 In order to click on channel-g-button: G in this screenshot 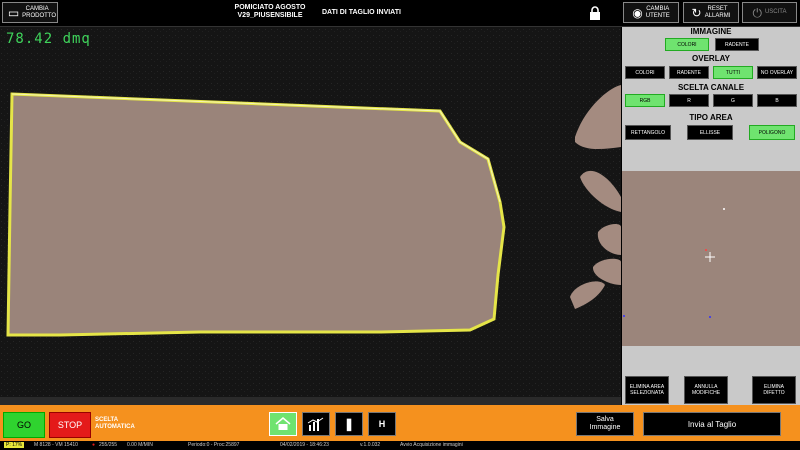, I will do `click(733, 100)`.